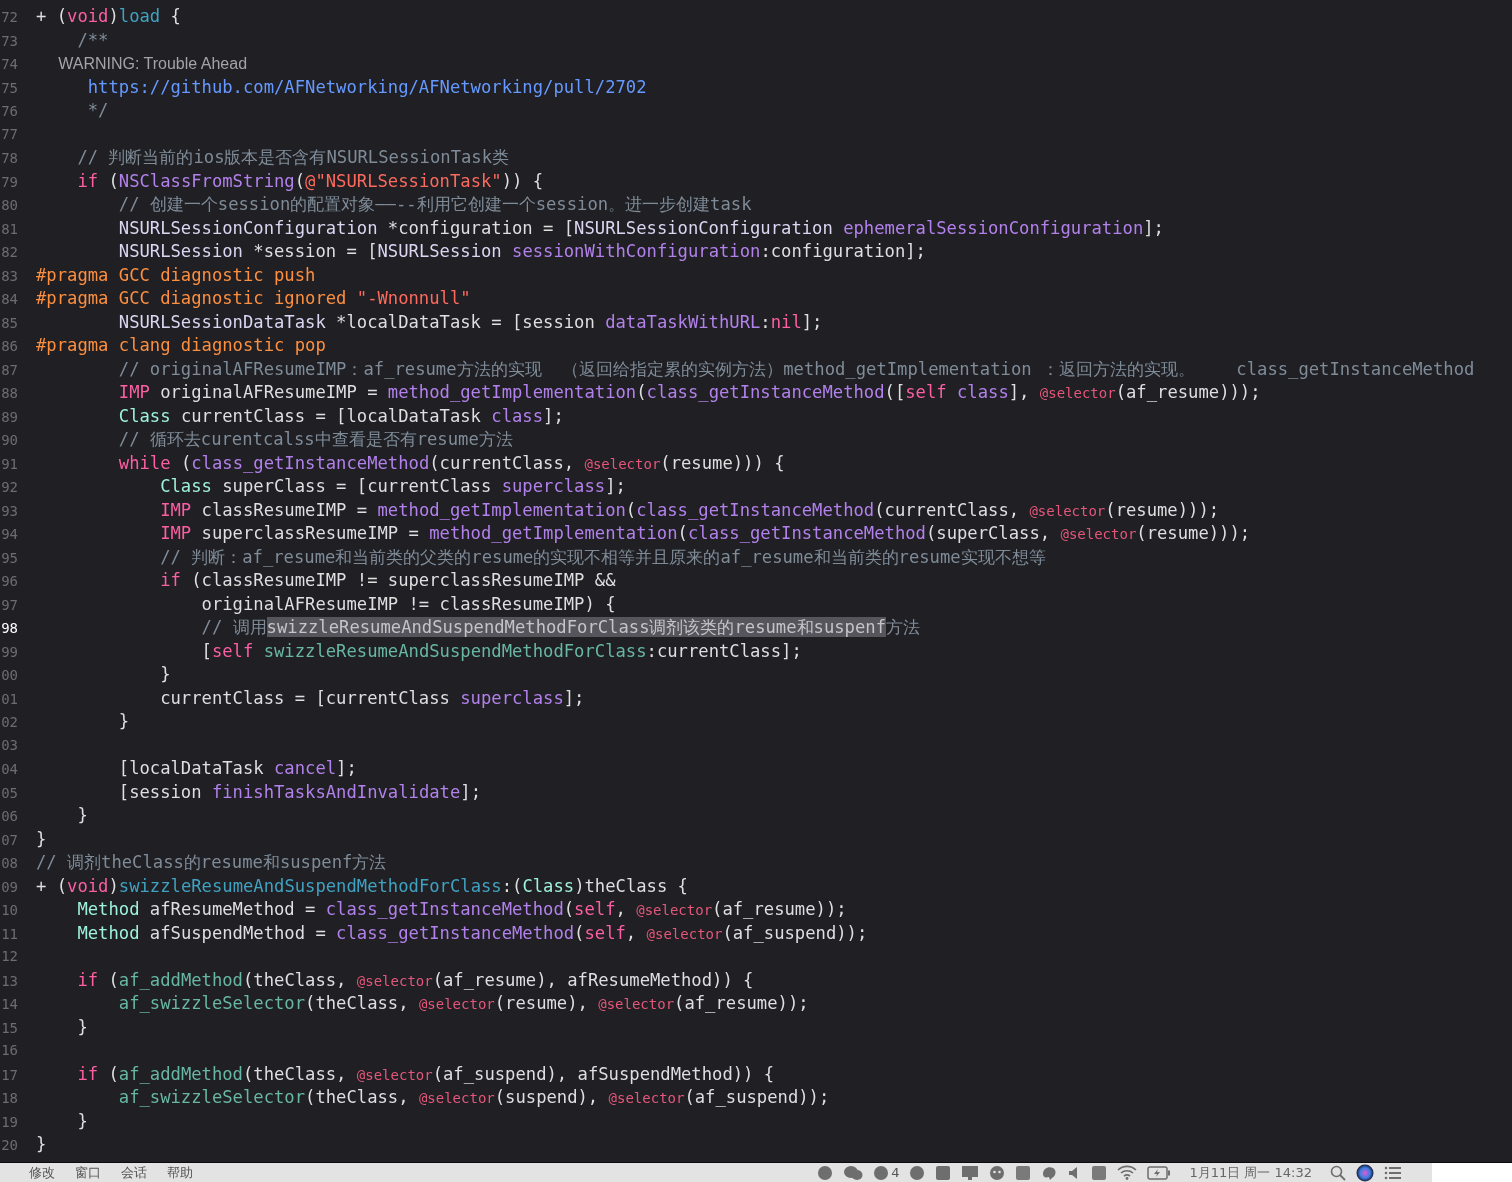 The height and width of the screenshot is (1182, 1512). What do you see at coordinates (434, 204) in the screenshot?
I see `code-line: // 创建一个session的配置对象——--利用它创建一个session。进一步创建task` at bounding box center [434, 204].